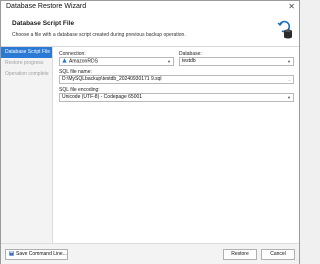 The height and width of the screenshot is (264, 320). I want to click on page-title: Database Script File, so click(43, 23).